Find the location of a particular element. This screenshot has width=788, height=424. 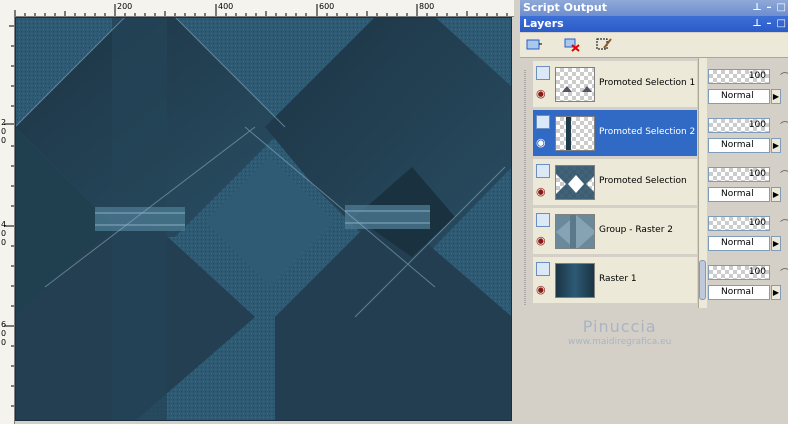

layer-row: ◉ Promoted Selection 1 is located at coordinates (615, 84).